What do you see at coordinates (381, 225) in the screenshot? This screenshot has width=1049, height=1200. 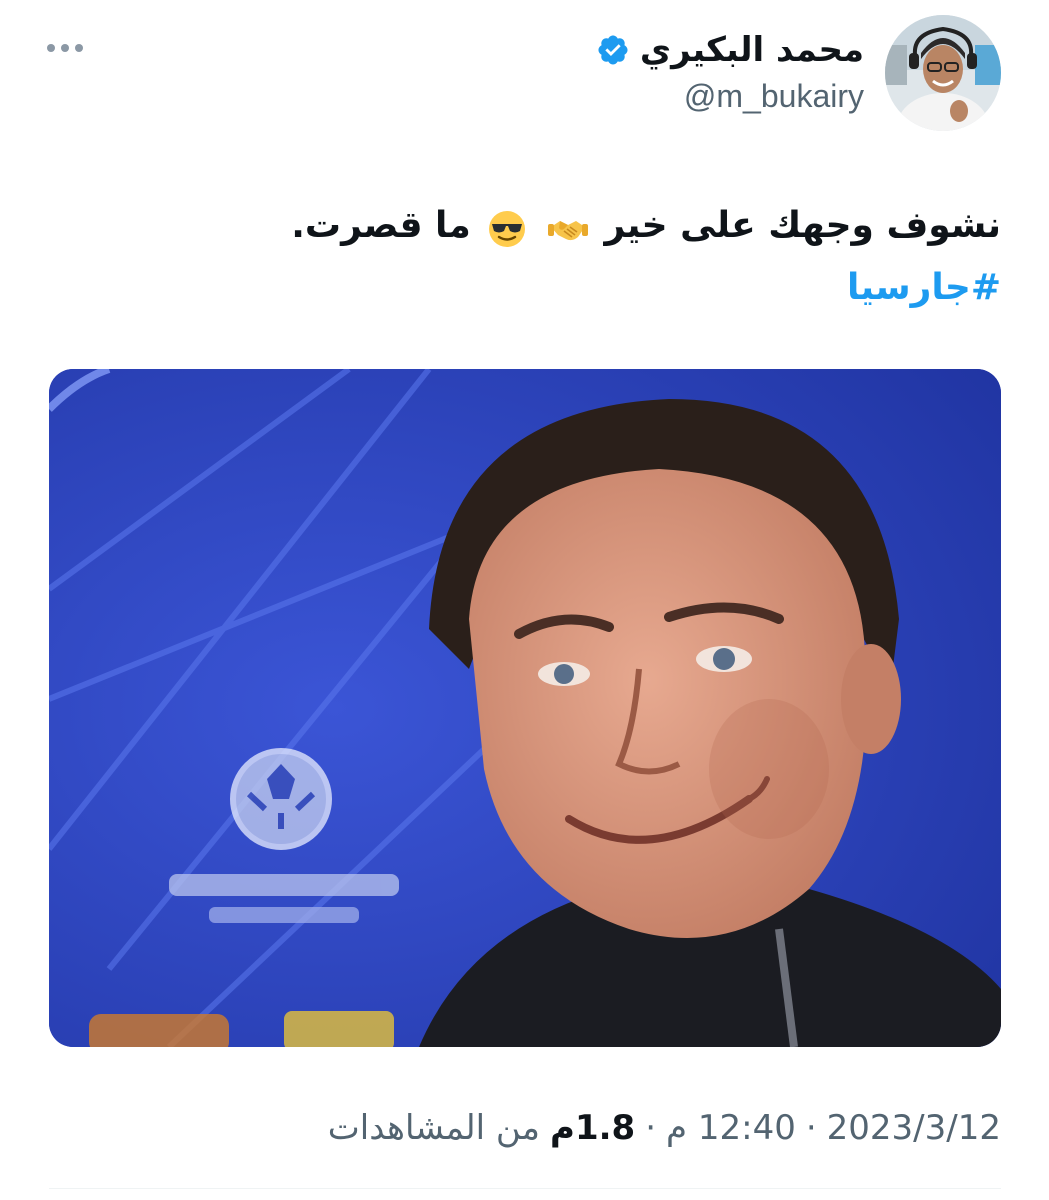 I see `tweet-text-part2: ما قصرت.` at bounding box center [381, 225].